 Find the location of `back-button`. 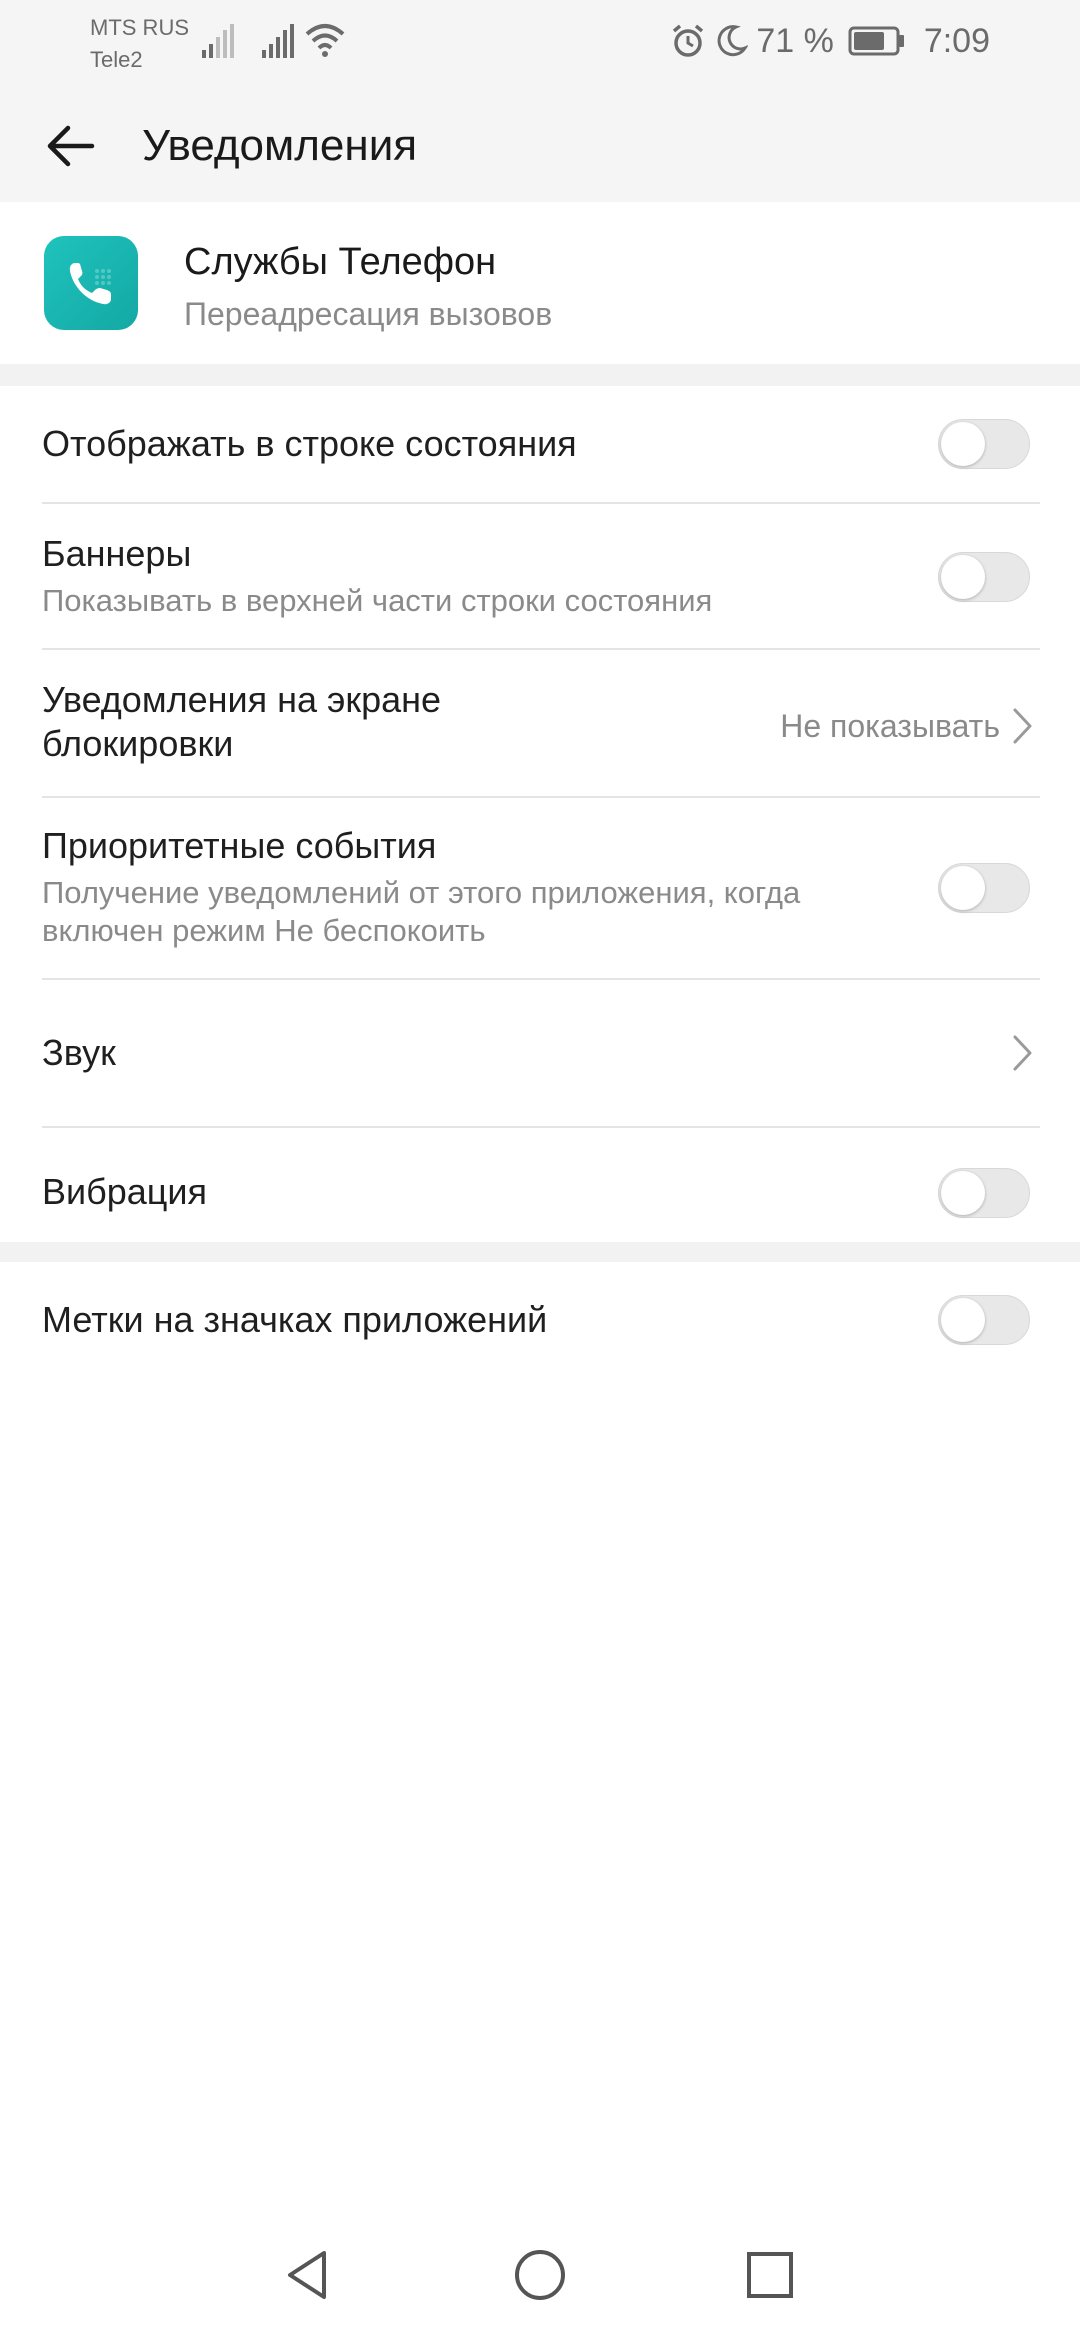

back-button is located at coordinates (70, 146).